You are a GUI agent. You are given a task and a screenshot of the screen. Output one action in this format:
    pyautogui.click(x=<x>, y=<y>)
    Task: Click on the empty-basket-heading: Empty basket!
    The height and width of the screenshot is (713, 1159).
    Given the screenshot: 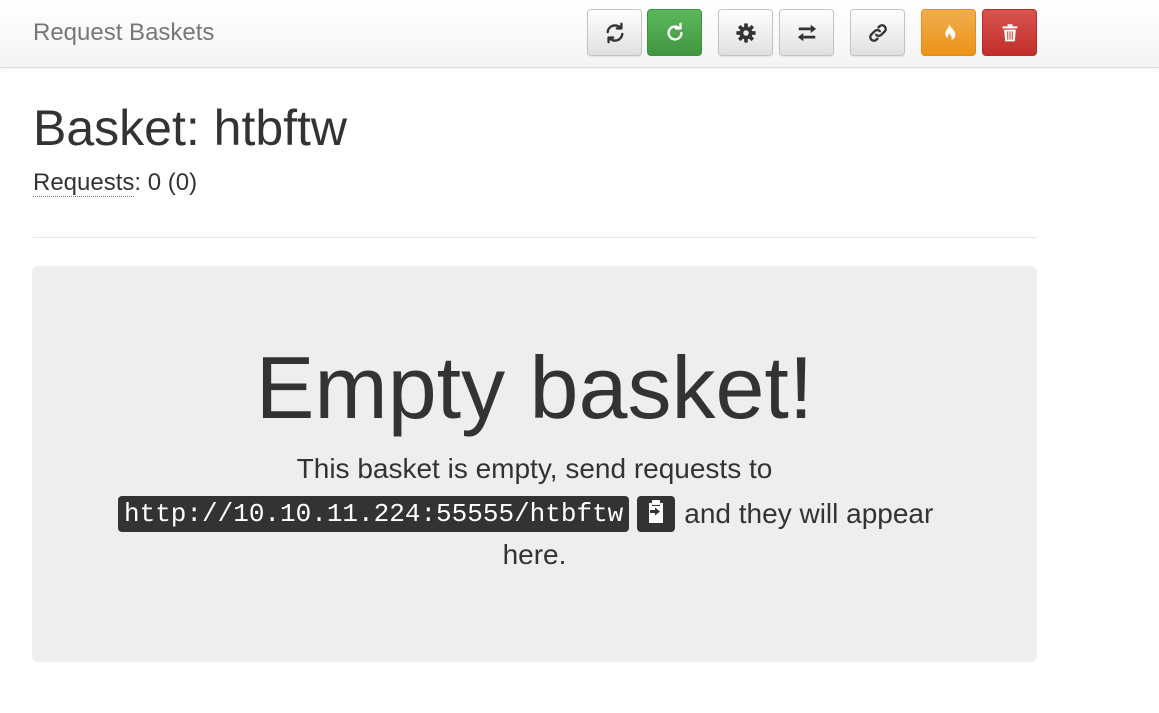 What is the action you would take?
    pyautogui.click(x=534, y=387)
    